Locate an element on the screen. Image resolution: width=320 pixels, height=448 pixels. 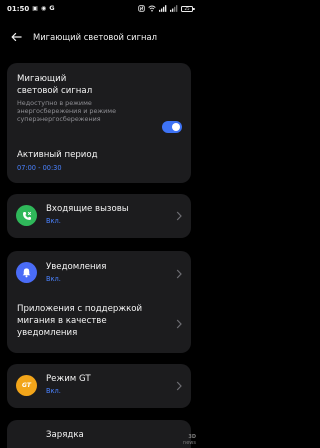
supported-apps-line1: Приложения с поддержкой is located at coordinates (80, 309).